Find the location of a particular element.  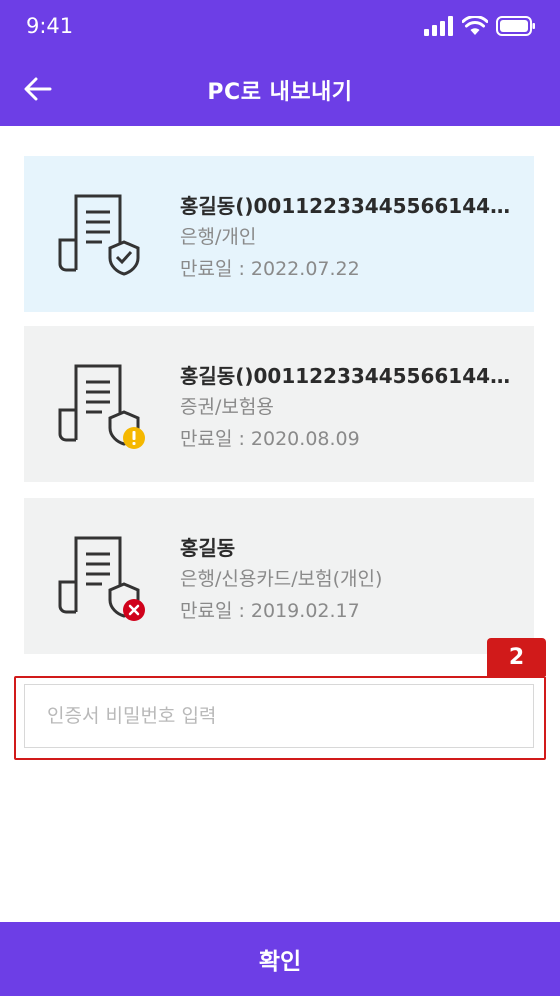

status-icons is located at coordinates (480, 26).